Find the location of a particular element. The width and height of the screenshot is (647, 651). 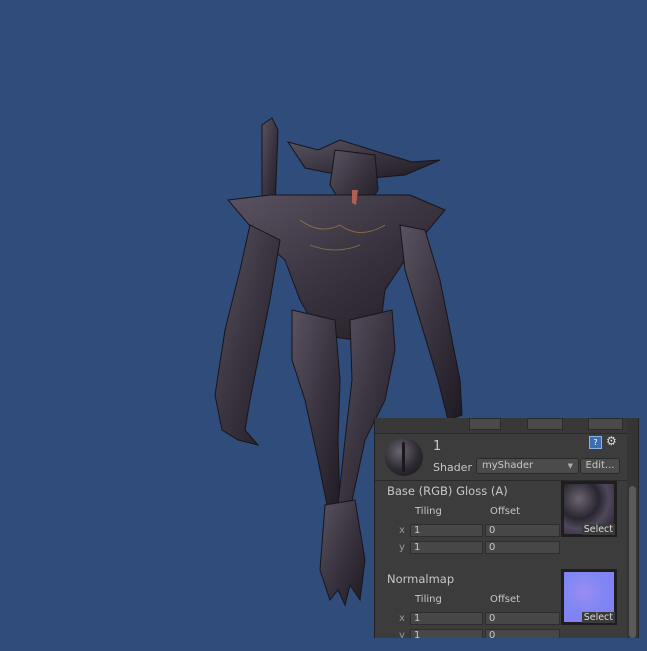

base-texture-slot: Select is located at coordinates (589, 509).